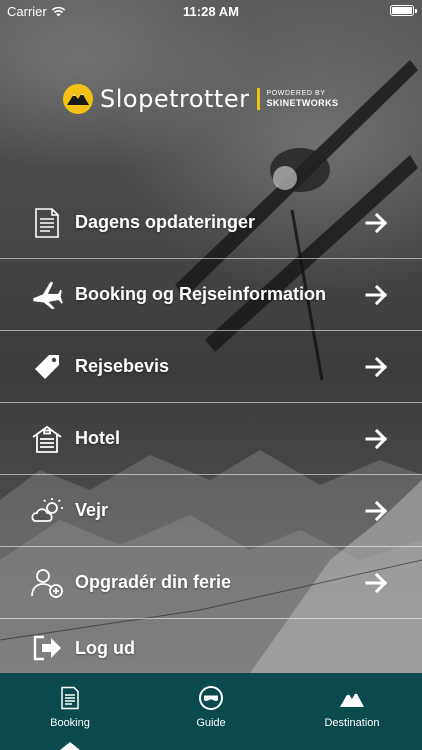  What do you see at coordinates (352, 723) in the screenshot?
I see `tab-label: Destination` at bounding box center [352, 723].